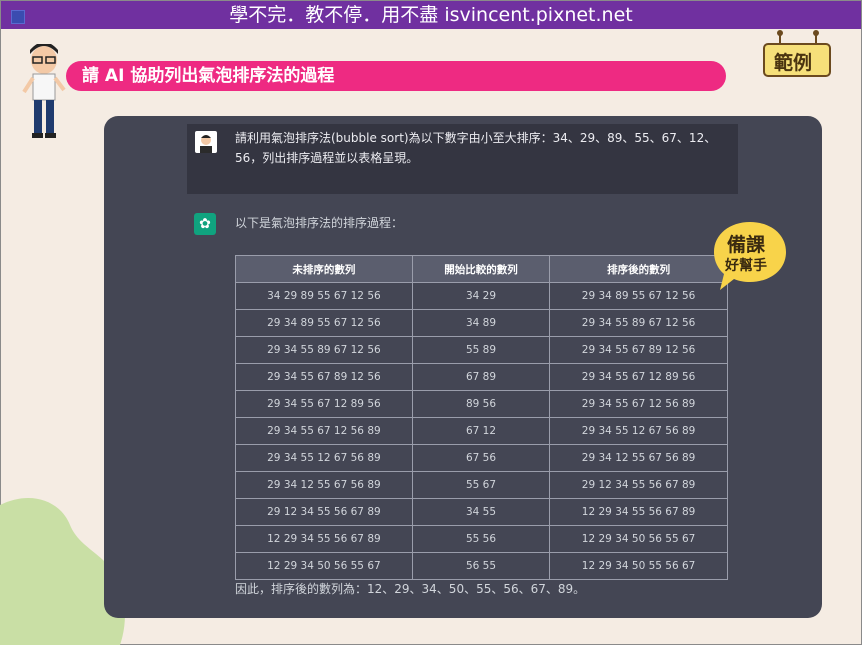  I want to click on table-cell: 89 56, so click(481, 404).